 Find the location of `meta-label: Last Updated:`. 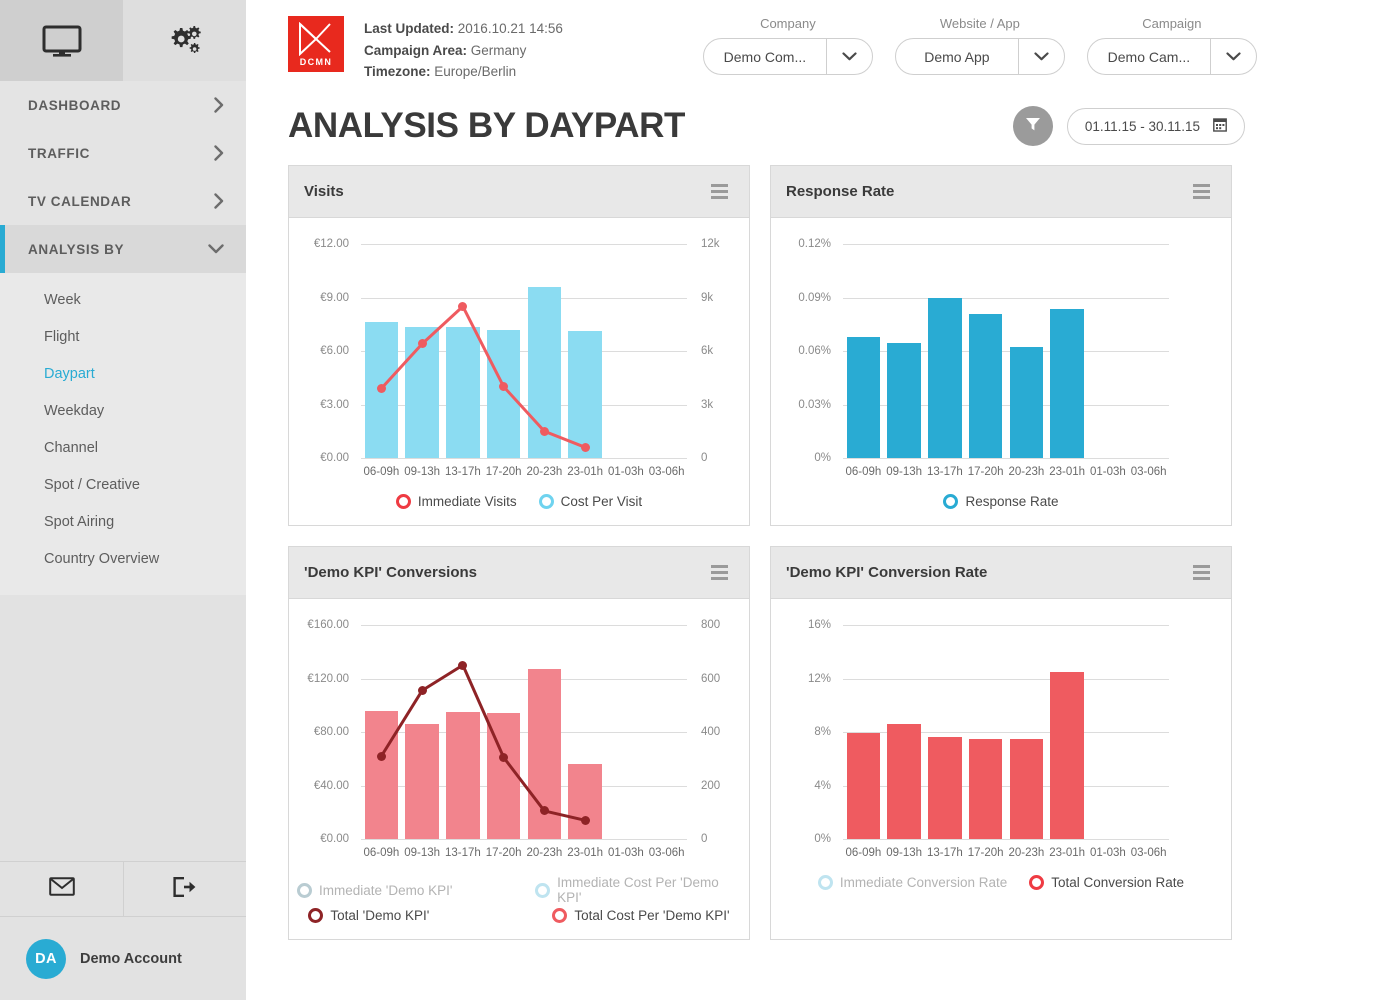

meta-label: Last Updated: is located at coordinates (409, 28).